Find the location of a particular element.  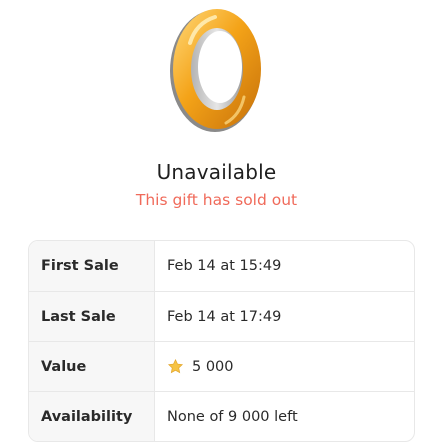

availability-label: Availability is located at coordinates (92, 416).